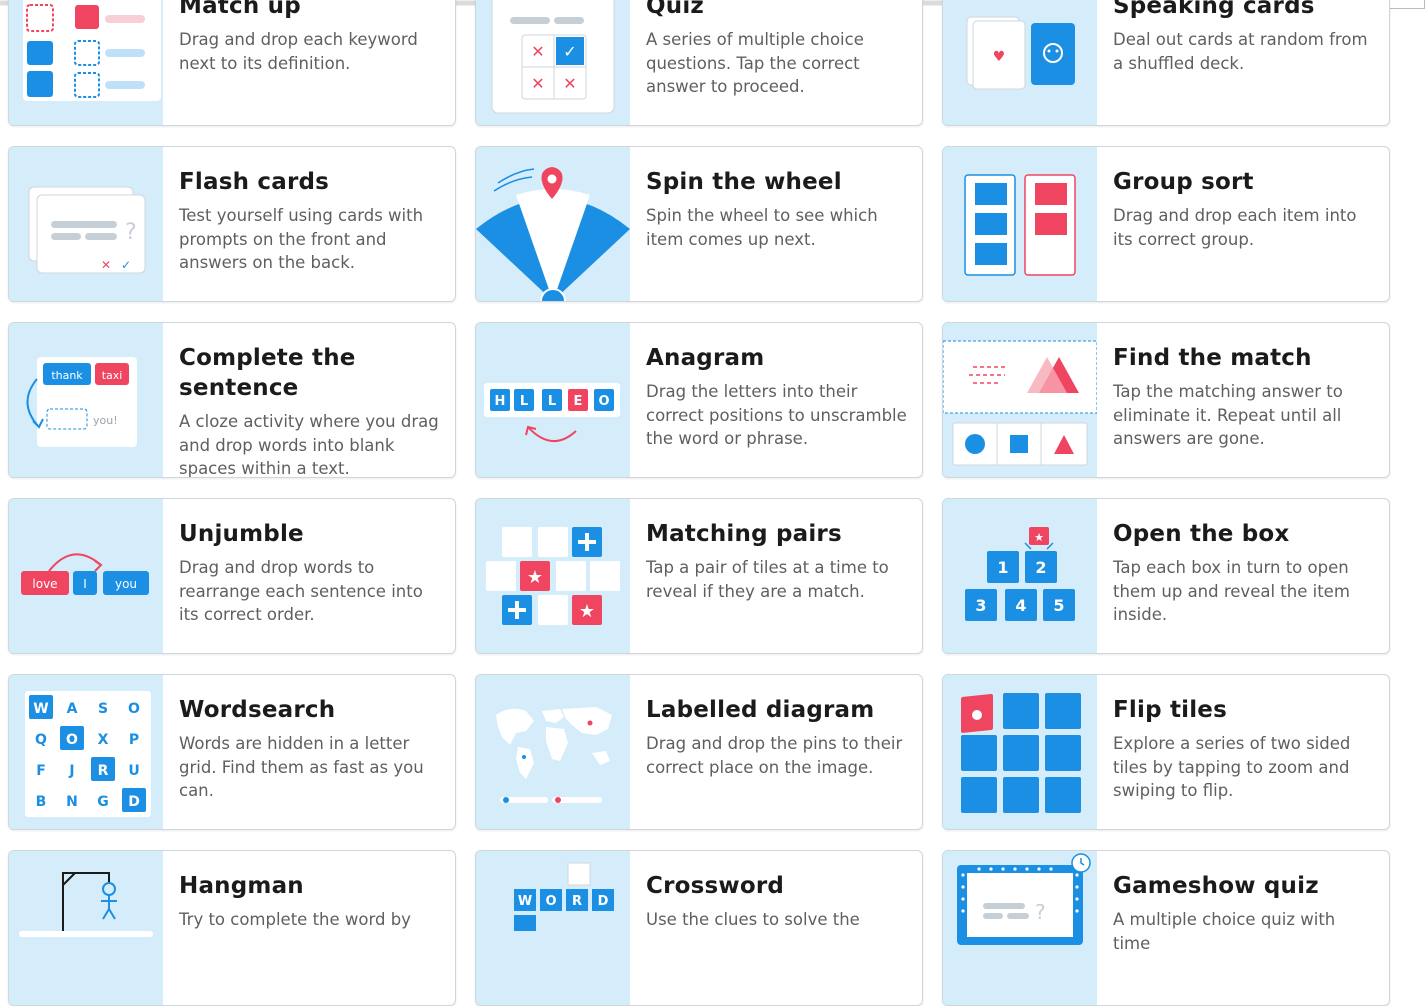 The image size is (1425, 1006). I want to click on card-title: Hangman, so click(241, 886).